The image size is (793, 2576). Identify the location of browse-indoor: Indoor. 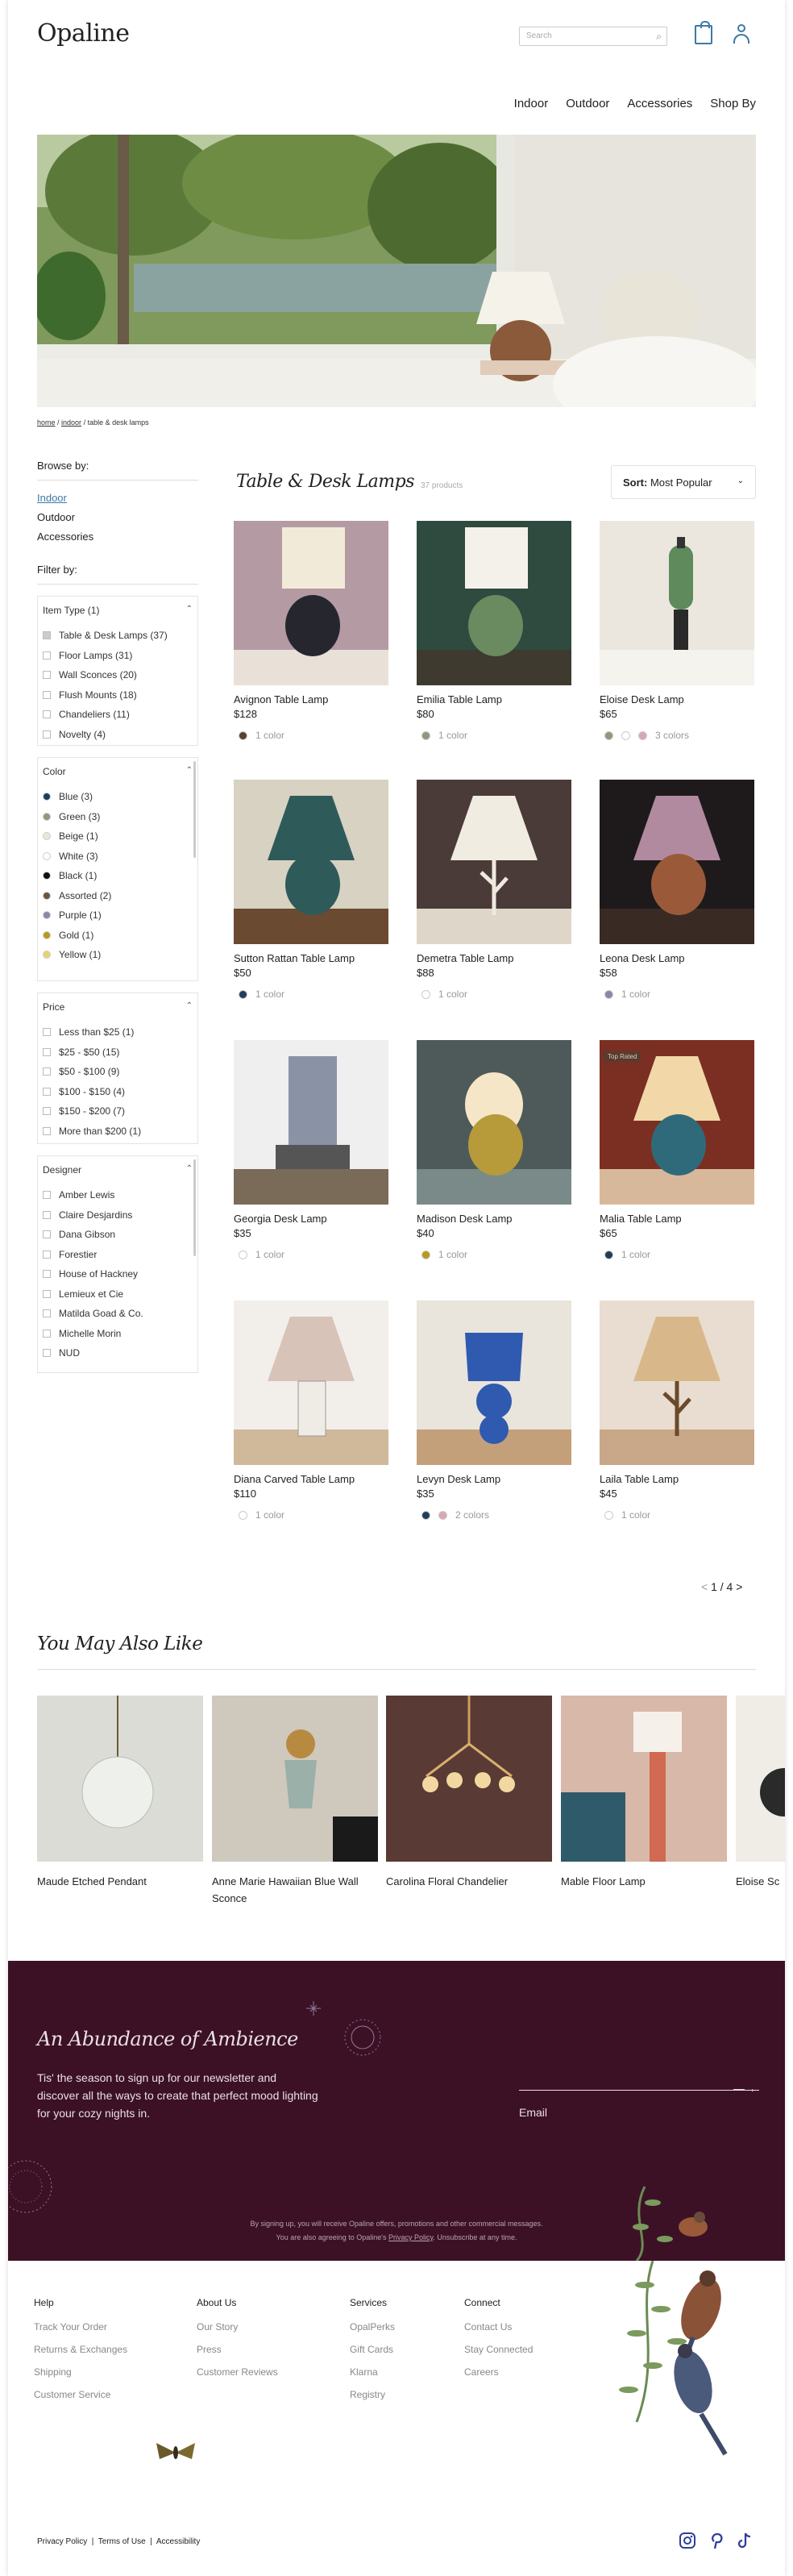
(117, 498).